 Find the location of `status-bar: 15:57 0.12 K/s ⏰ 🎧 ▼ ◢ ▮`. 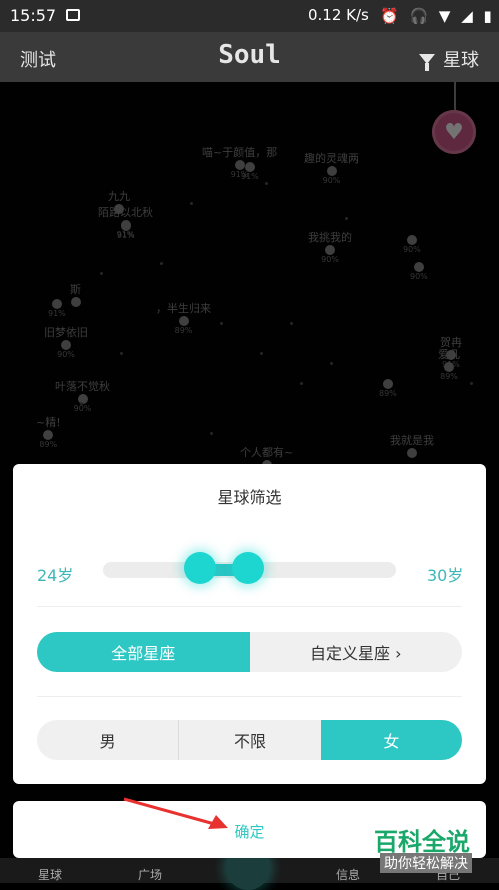

status-bar: 15:57 0.12 K/s ⏰ 🎧 ▼ ◢ ▮ is located at coordinates (249, 16).